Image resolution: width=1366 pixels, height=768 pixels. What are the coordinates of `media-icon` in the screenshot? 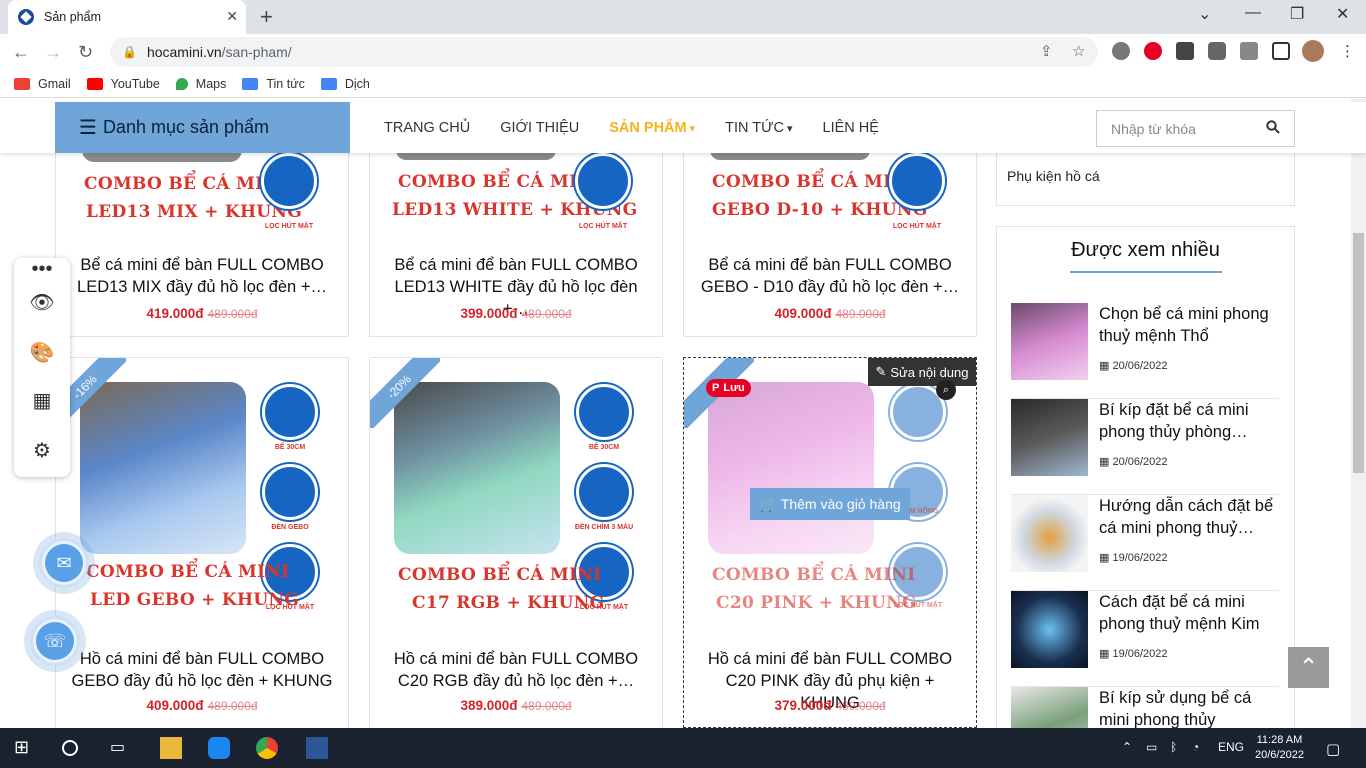 It's located at (1249, 51).